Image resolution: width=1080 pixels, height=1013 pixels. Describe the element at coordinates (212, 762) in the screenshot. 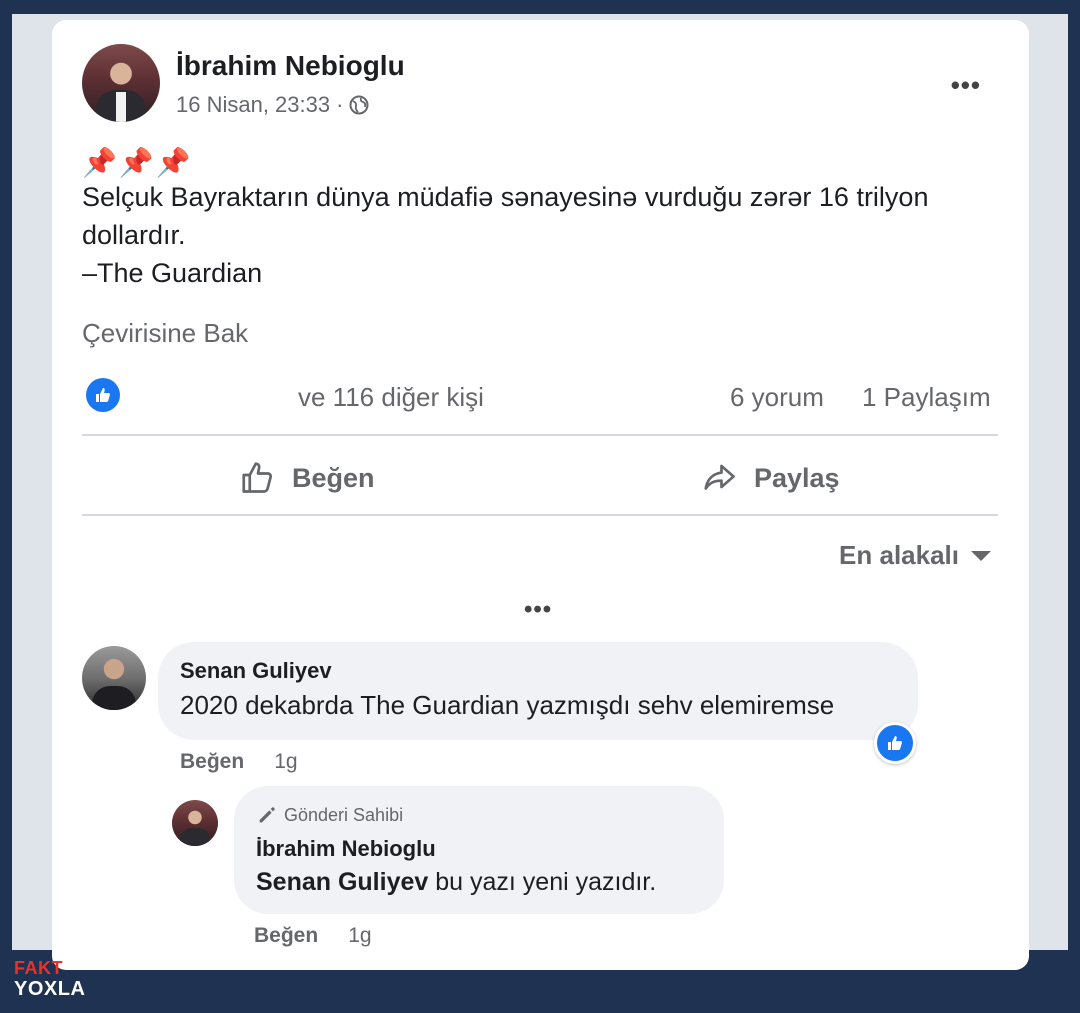

I see `comment-like-button: Beğen` at that location.